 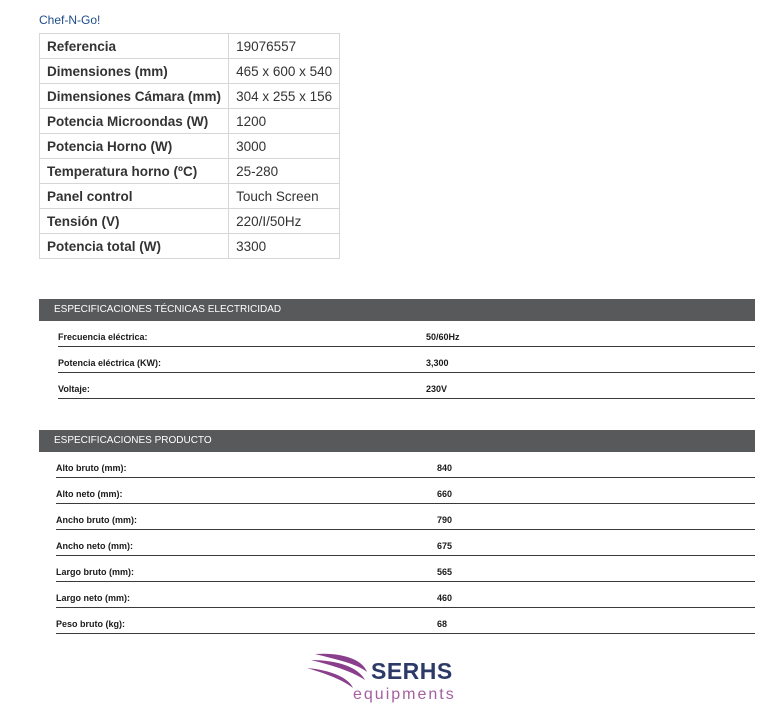 I want to click on spec-row: Potencia Horno (W) 3000, so click(x=189, y=146).